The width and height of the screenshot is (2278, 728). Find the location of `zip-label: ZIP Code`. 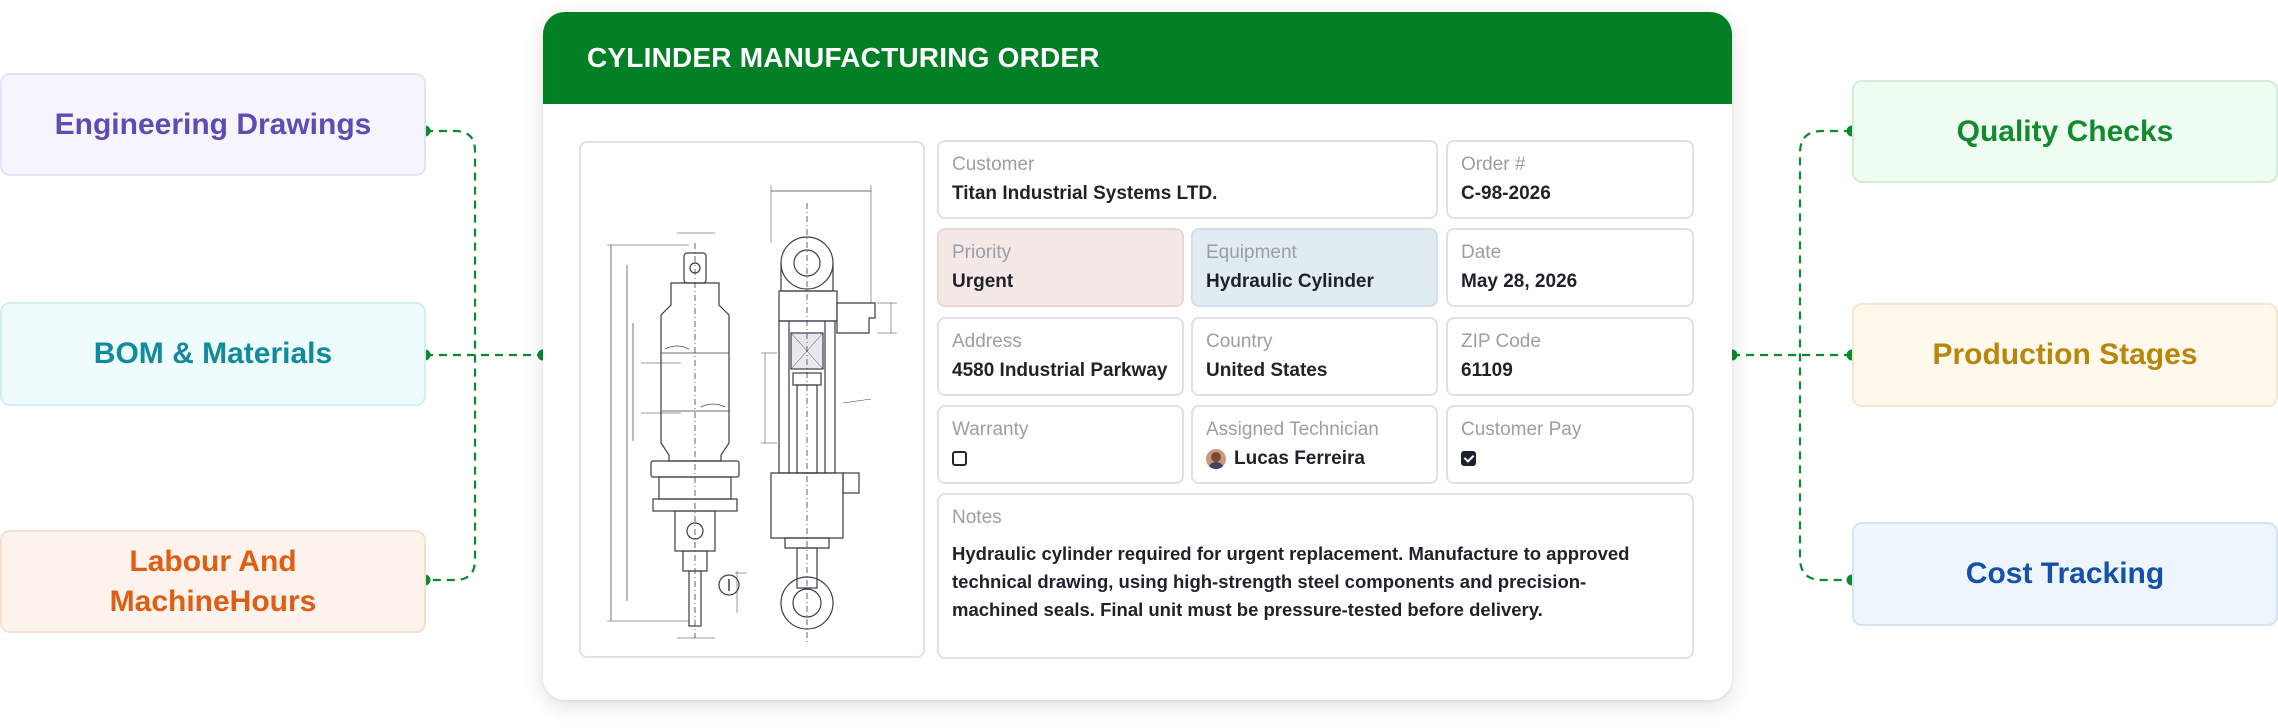

zip-label: ZIP Code is located at coordinates (1501, 341).